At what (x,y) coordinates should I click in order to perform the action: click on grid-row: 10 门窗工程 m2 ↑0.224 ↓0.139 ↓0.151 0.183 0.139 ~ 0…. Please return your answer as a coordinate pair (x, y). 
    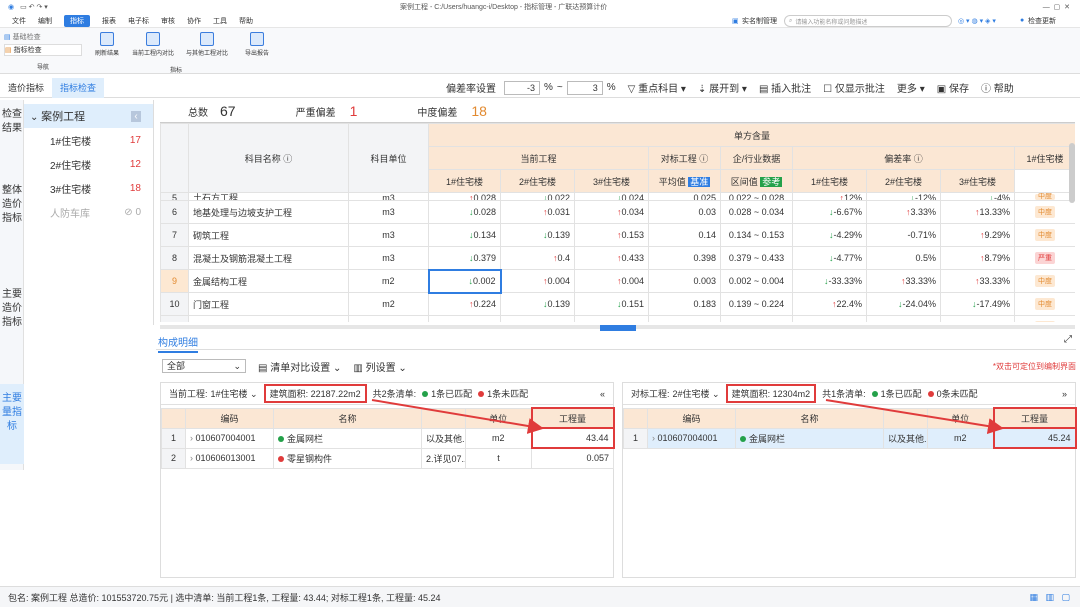
    Looking at the image, I should click on (617, 304).